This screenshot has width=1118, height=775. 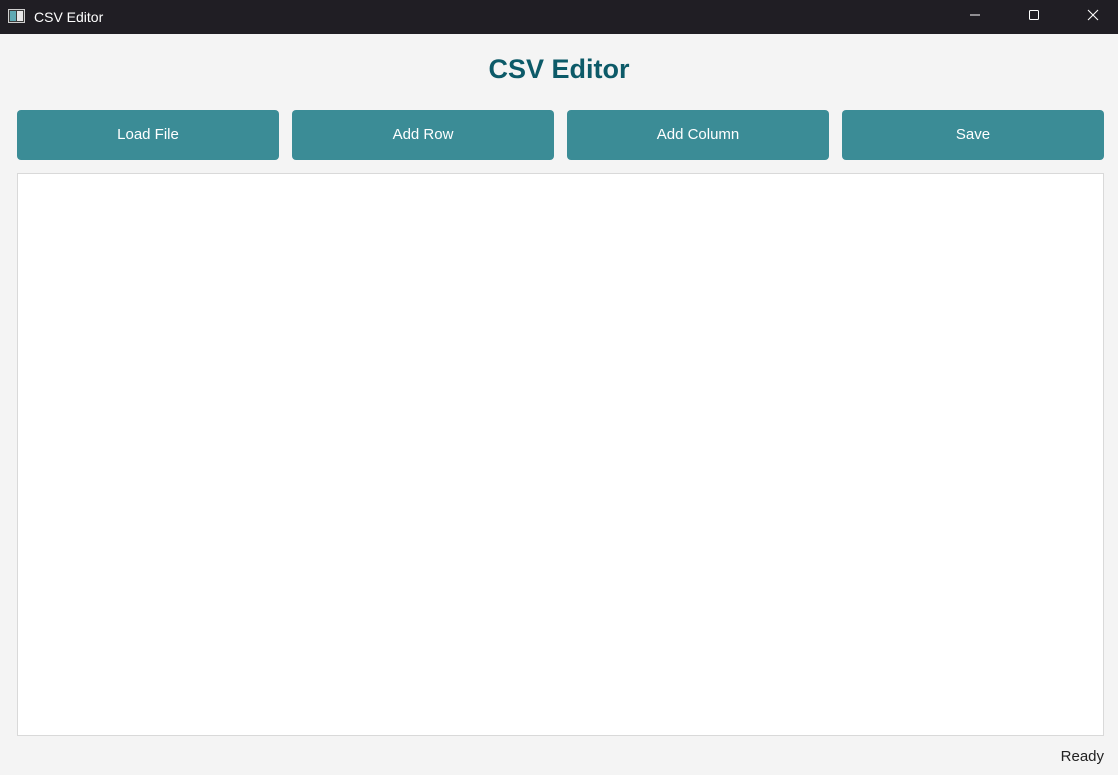 I want to click on minimize-icon, so click(x=975, y=17).